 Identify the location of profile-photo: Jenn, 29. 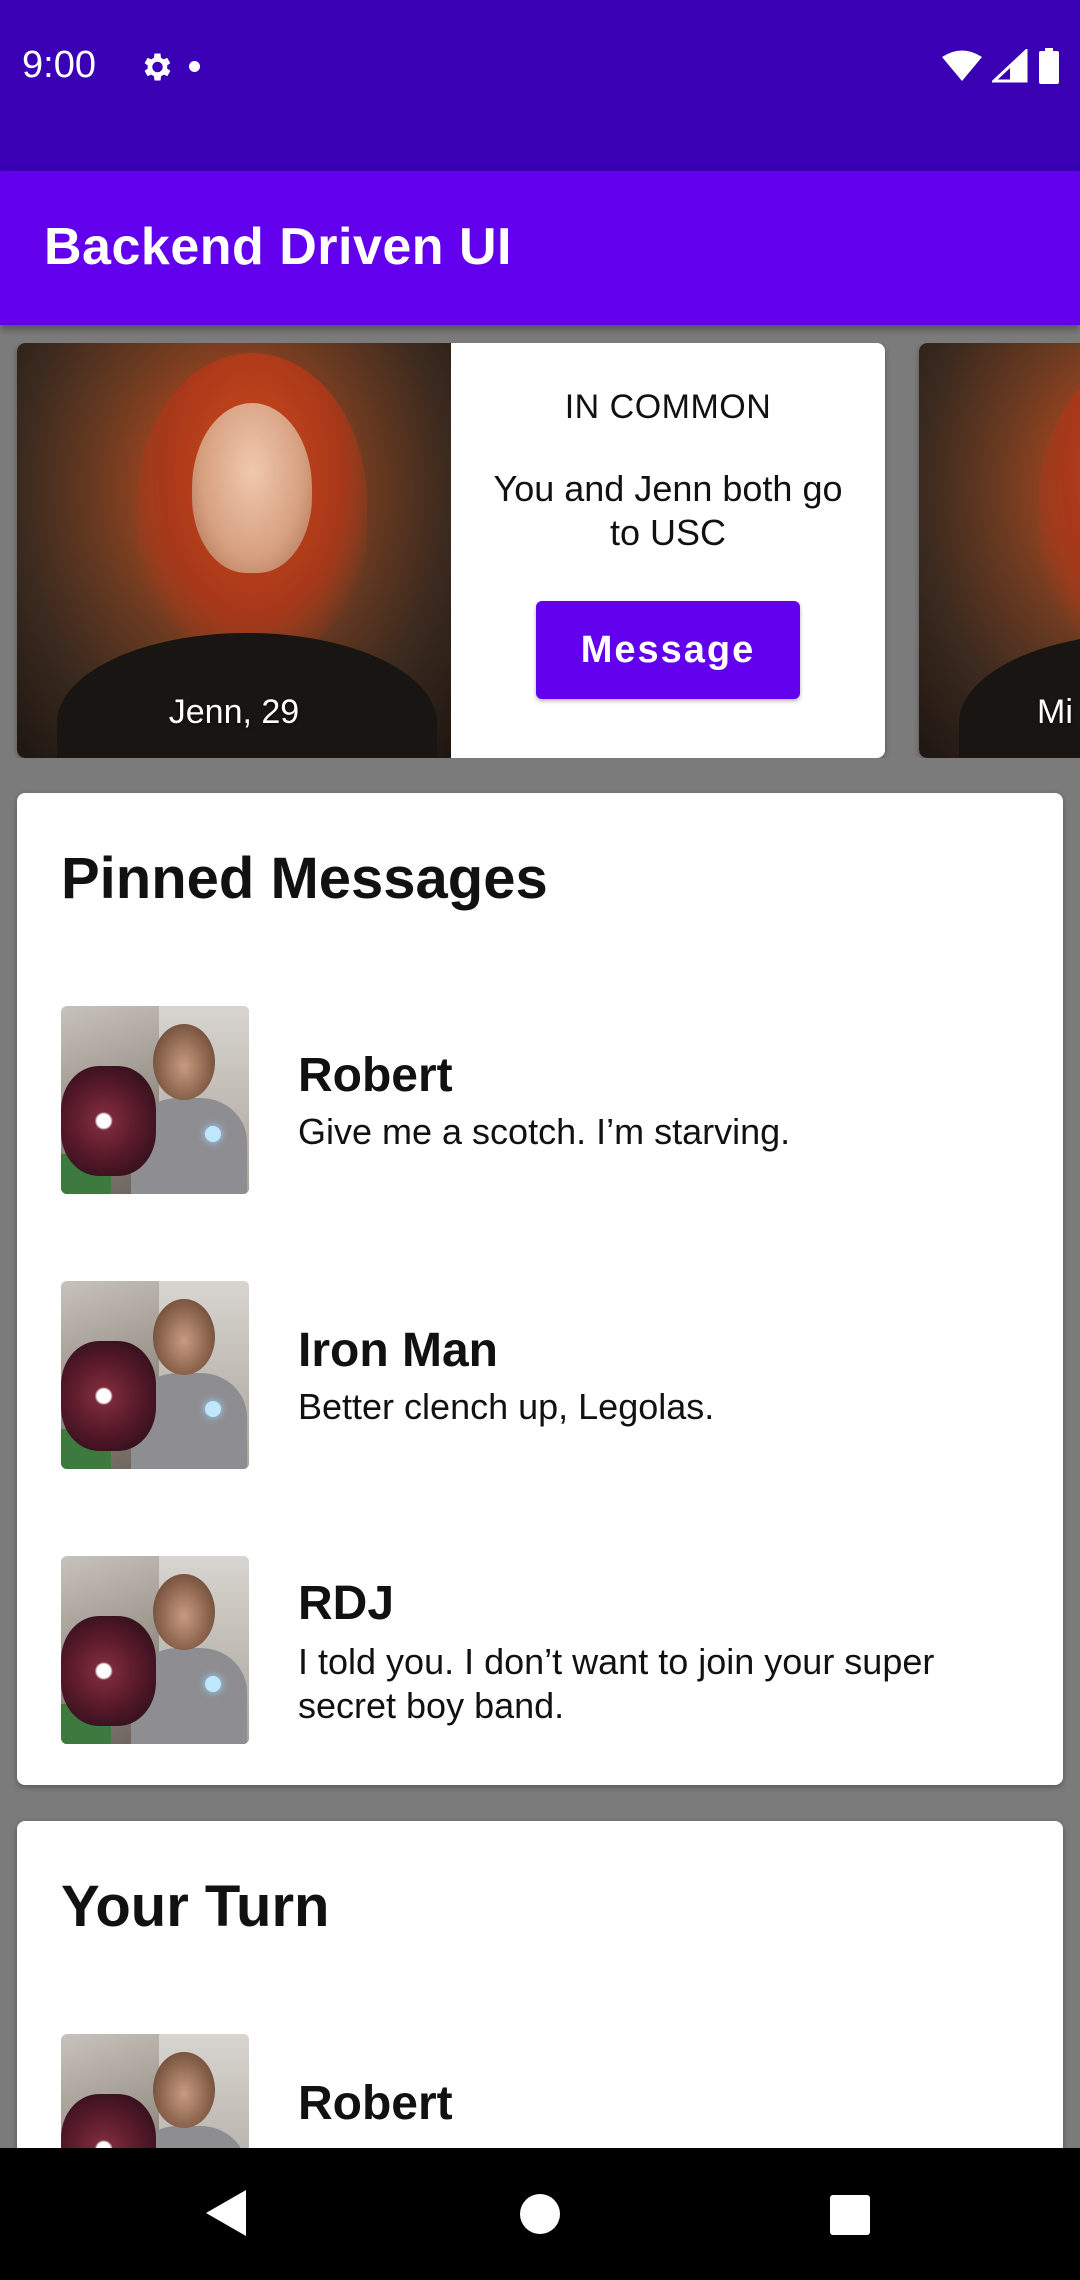
(234, 550).